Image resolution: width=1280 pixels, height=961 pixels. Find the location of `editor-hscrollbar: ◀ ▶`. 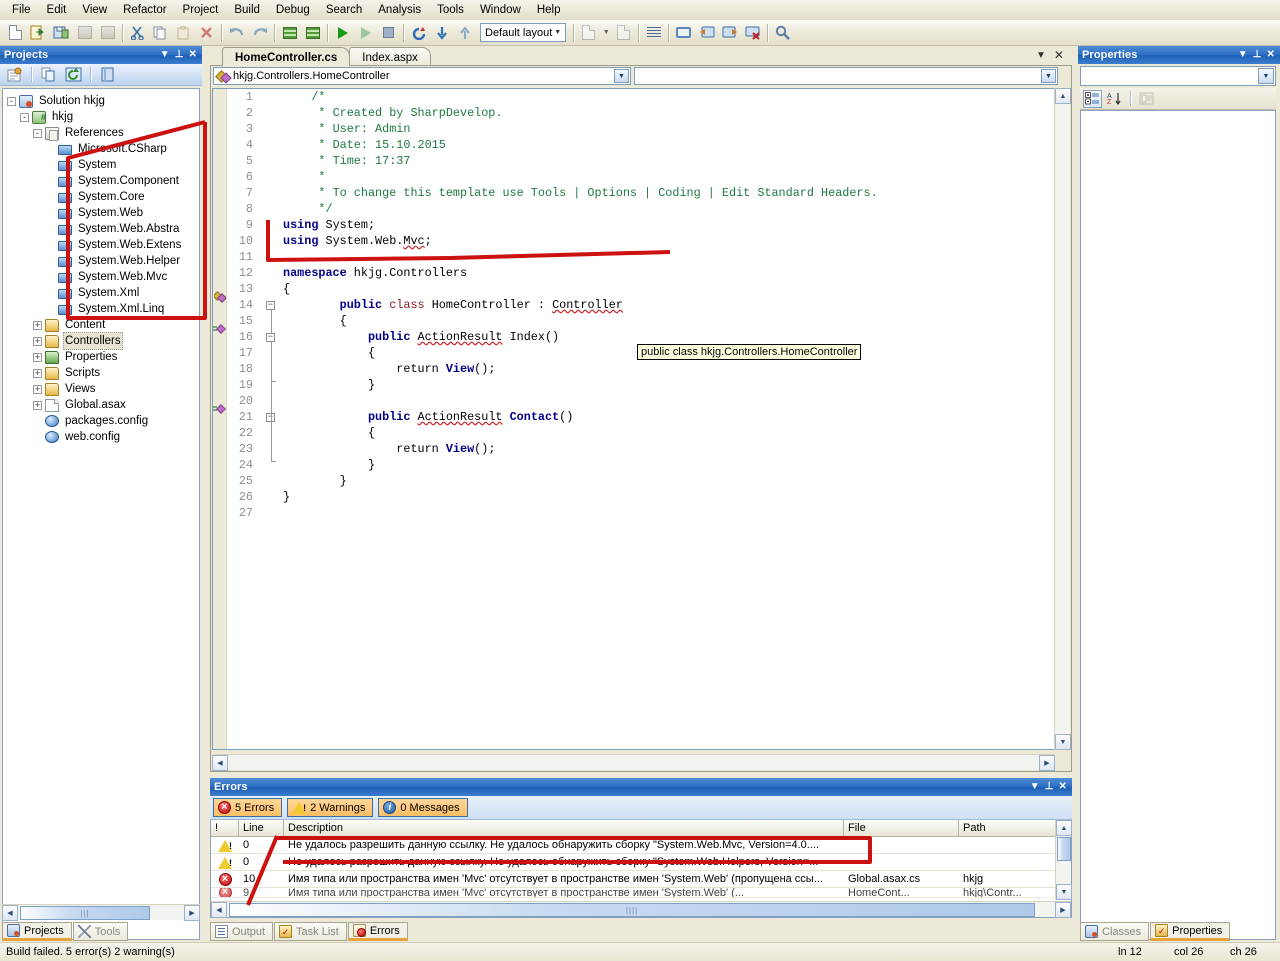

editor-hscrollbar: ◀ ▶ is located at coordinates (633, 762).